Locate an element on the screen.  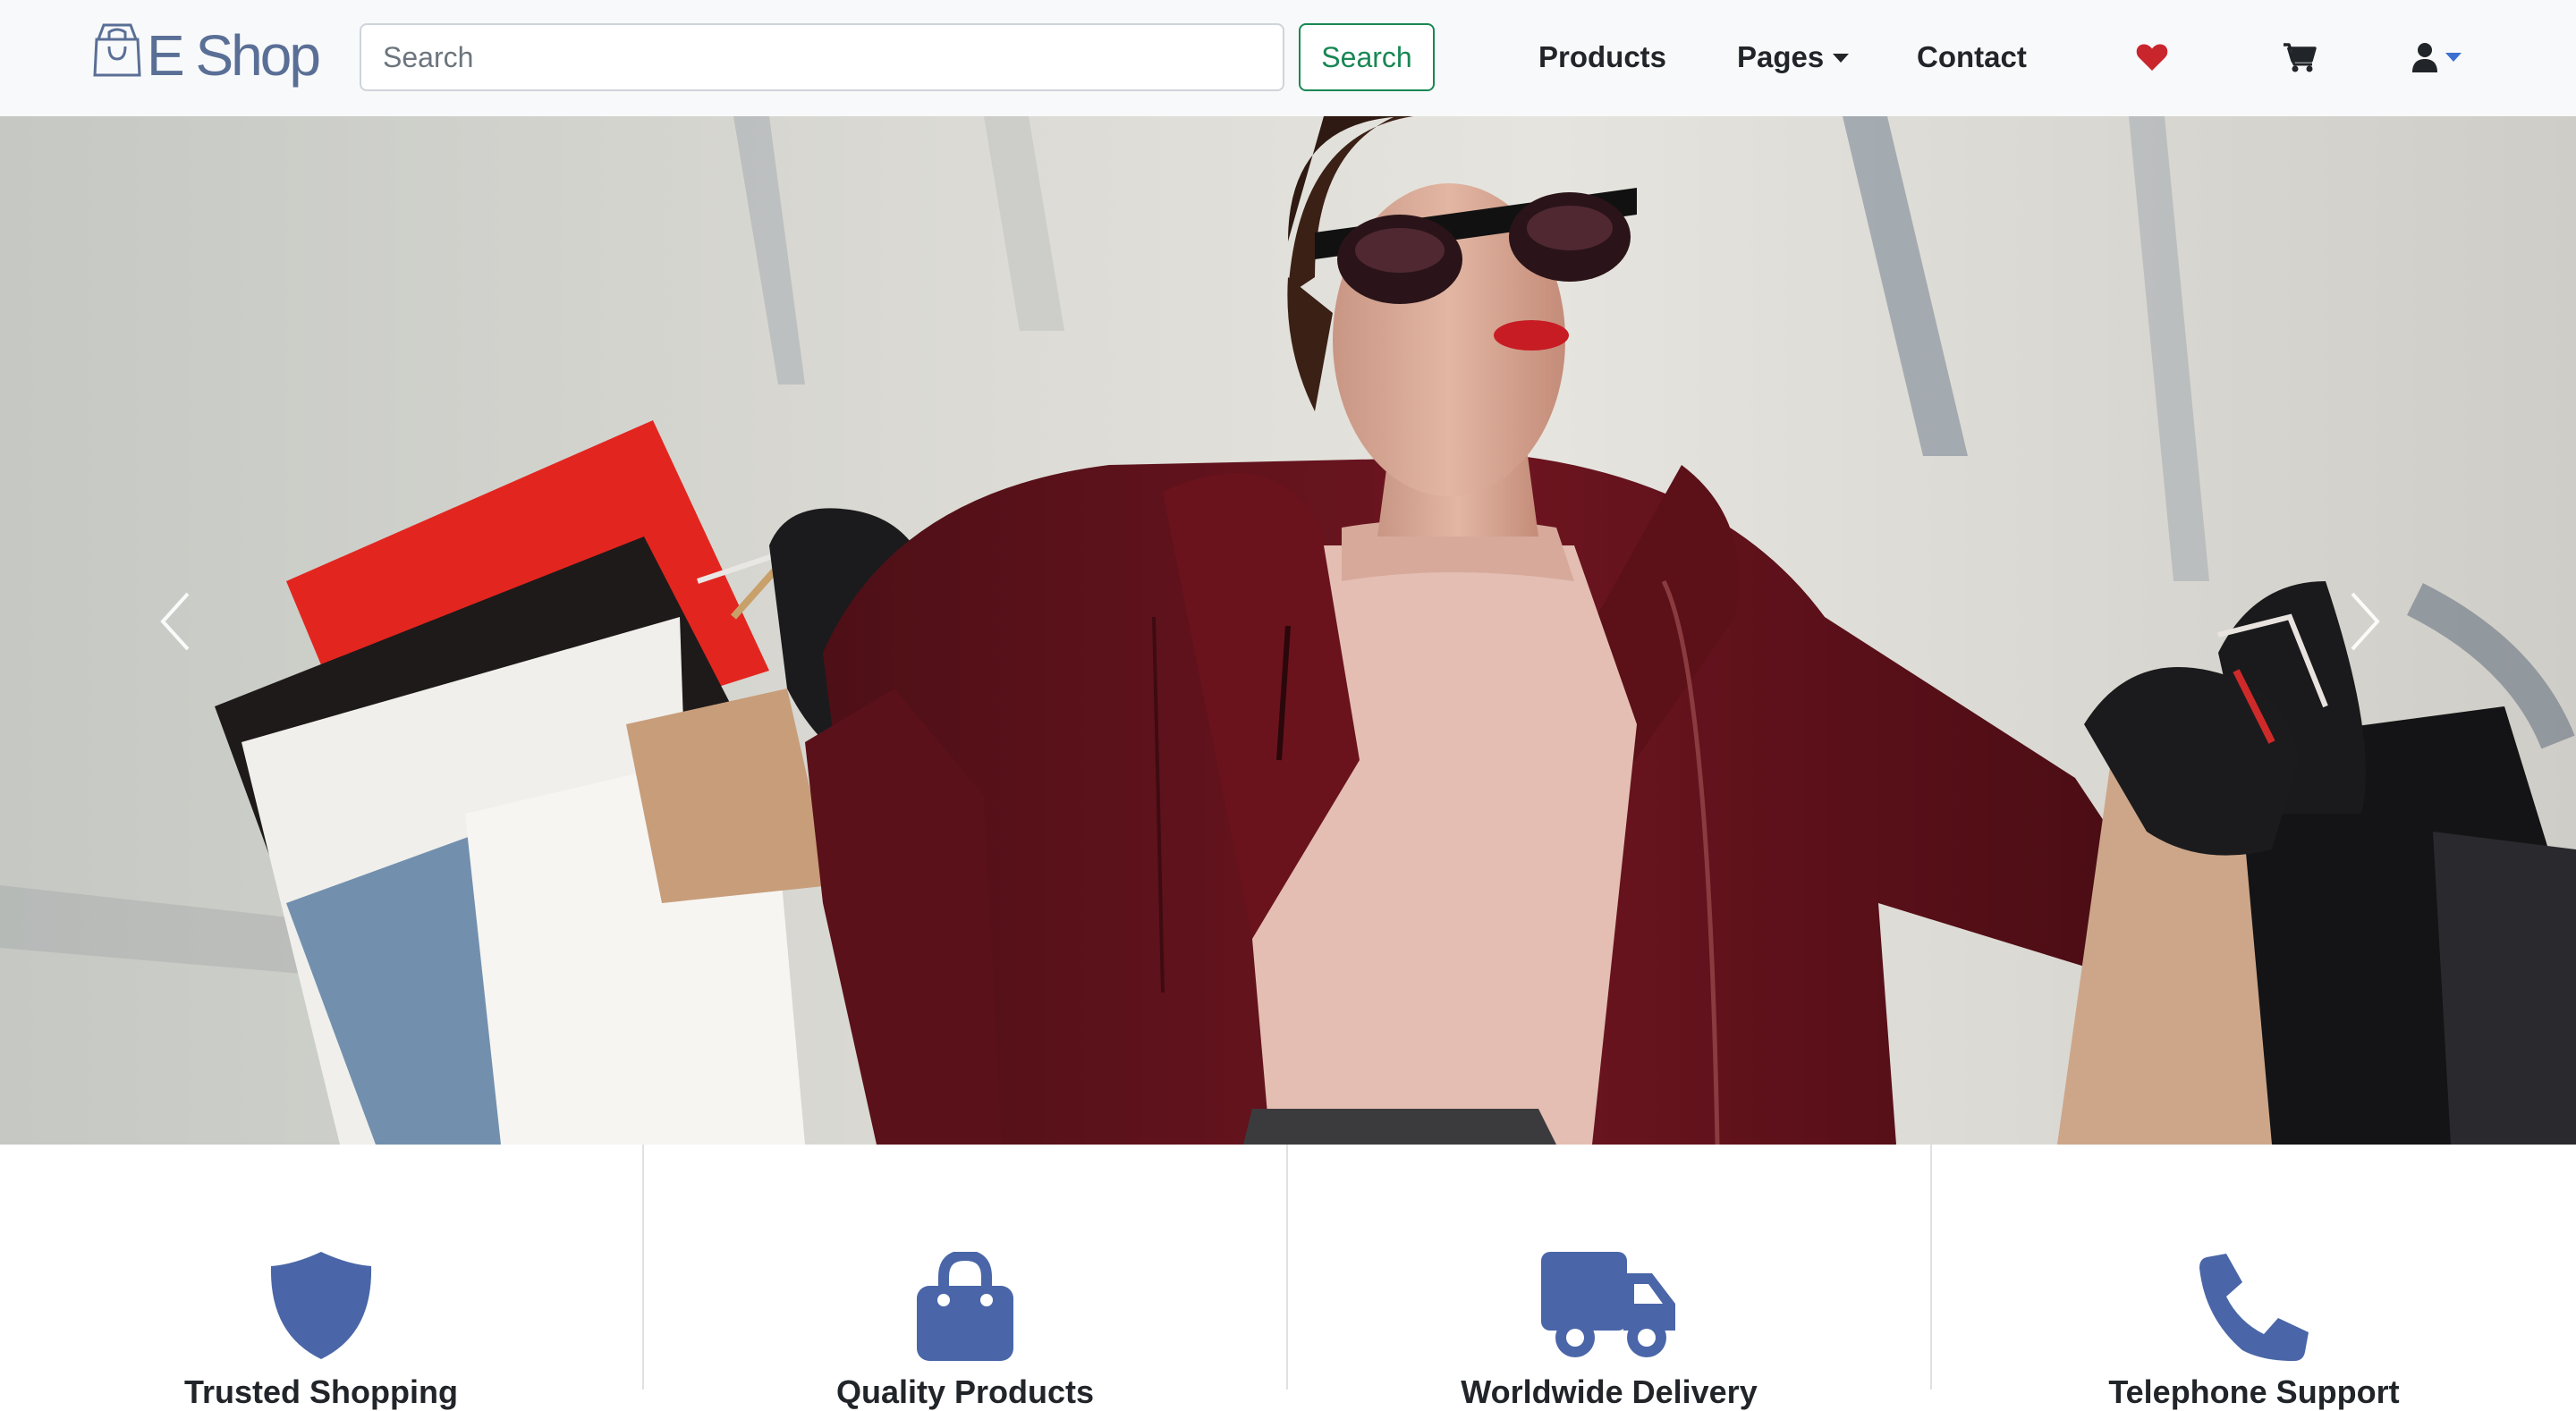
user-icon is located at coordinates (2424, 58).